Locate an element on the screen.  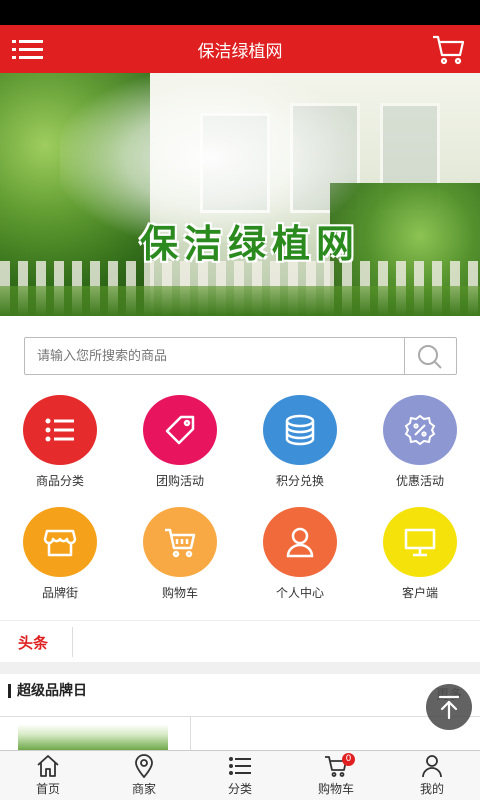
shop-icon is located at coordinates (60, 542).